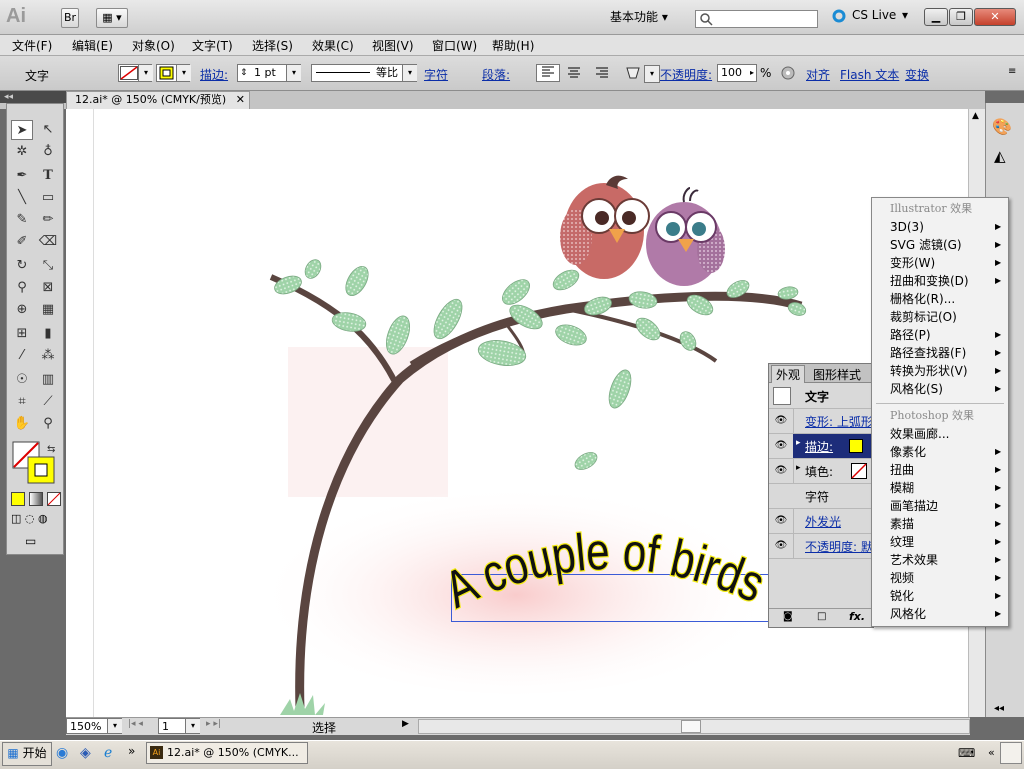 This screenshot has width=1024, height=769. What do you see at coordinates (991, 752) in the screenshot?
I see `tray-expand-icon: «` at bounding box center [991, 752].